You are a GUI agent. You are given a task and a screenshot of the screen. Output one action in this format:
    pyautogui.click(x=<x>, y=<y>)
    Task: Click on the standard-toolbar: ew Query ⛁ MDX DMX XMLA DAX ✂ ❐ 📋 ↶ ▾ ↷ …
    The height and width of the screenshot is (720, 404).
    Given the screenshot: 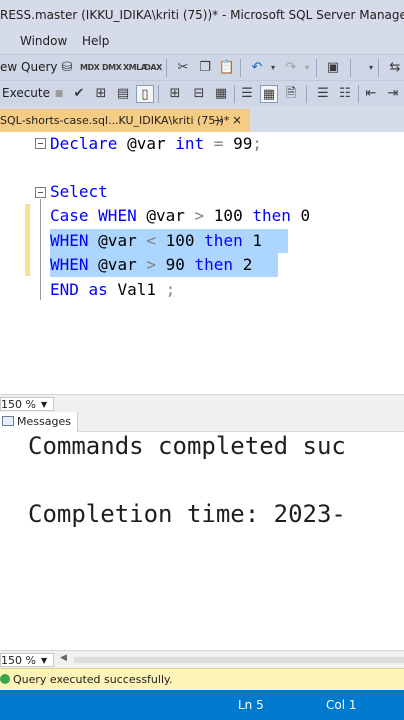 What is the action you would take?
    pyautogui.click(x=202, y=67)
    